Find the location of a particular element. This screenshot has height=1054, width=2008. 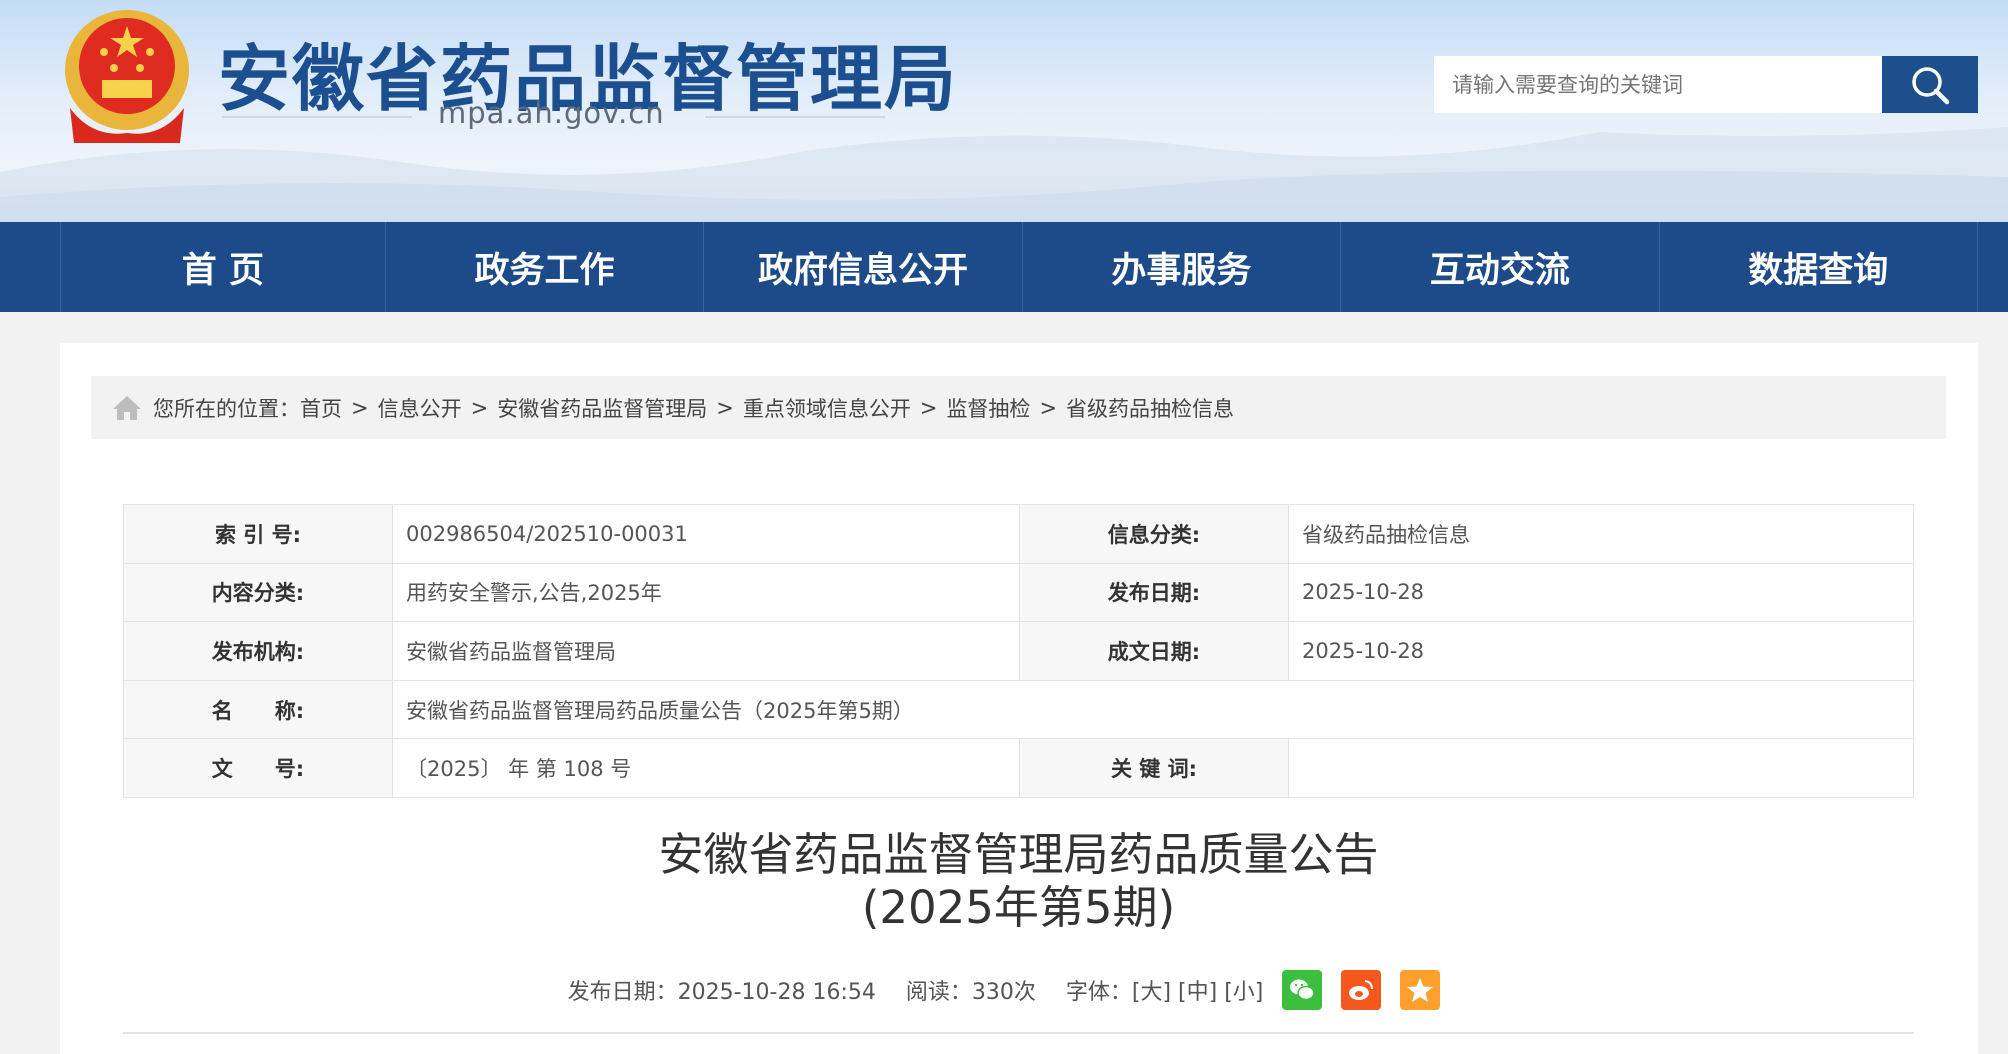

weibo-icon is located at coordinates (1361, 990).